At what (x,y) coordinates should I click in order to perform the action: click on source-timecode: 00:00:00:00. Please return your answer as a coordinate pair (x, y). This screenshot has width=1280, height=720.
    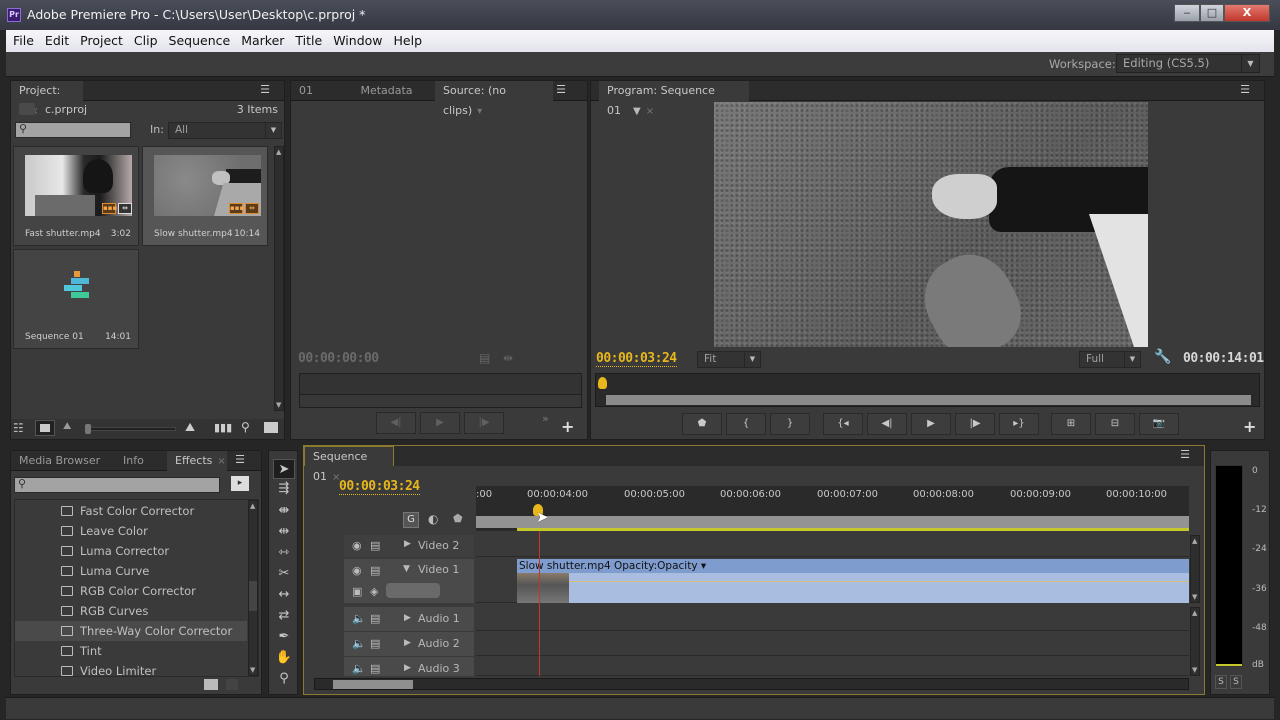
    Looking at the image, I should click on (338, 358).